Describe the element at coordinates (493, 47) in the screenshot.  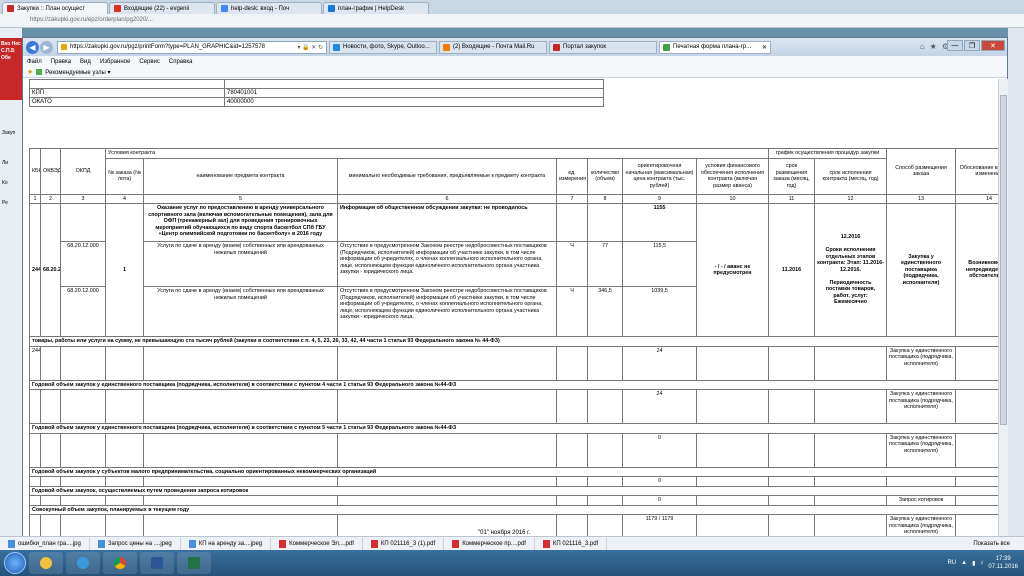
I see `tab-mail: (2) Входящие - Почта Mail.Ru` at that location.